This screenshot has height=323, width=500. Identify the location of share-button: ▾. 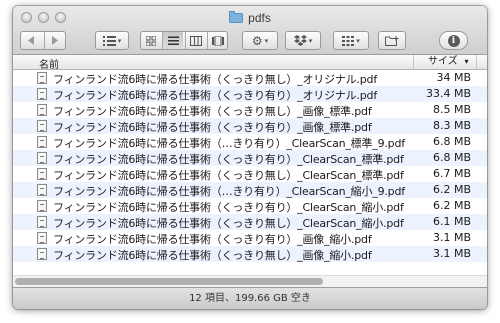
(303, 40).